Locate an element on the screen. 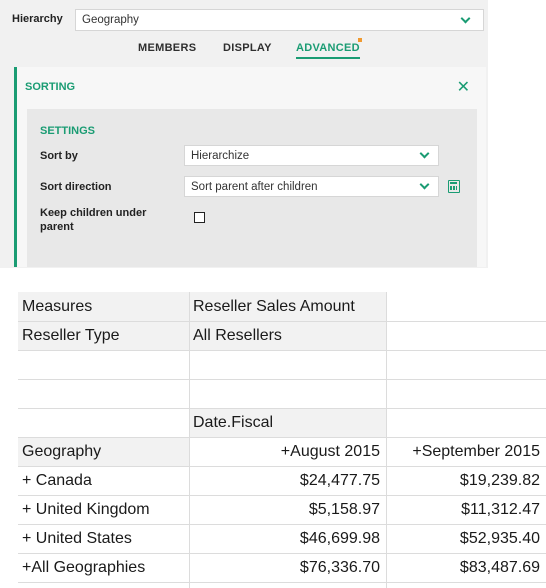 The image size is (546, 588). measures-label-cell: Measures is located at coordinates (103, 306).